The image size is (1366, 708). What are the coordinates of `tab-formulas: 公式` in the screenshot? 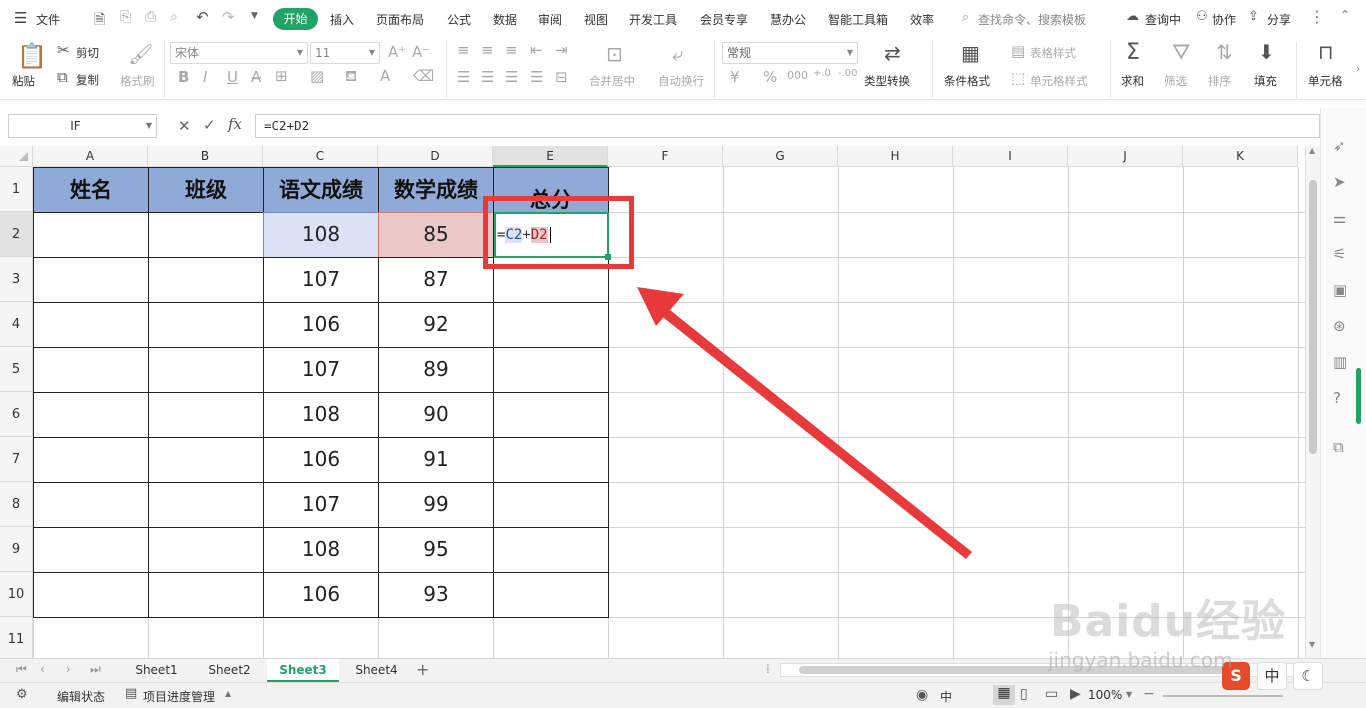 It's located at (459, 19).